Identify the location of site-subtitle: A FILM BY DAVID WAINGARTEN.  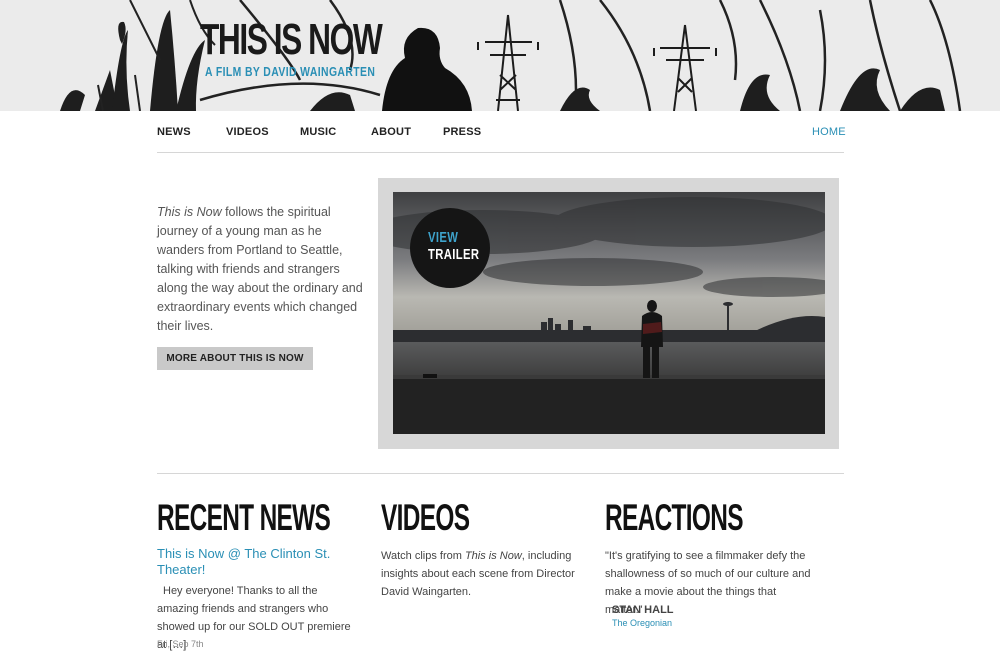
(290, 71).